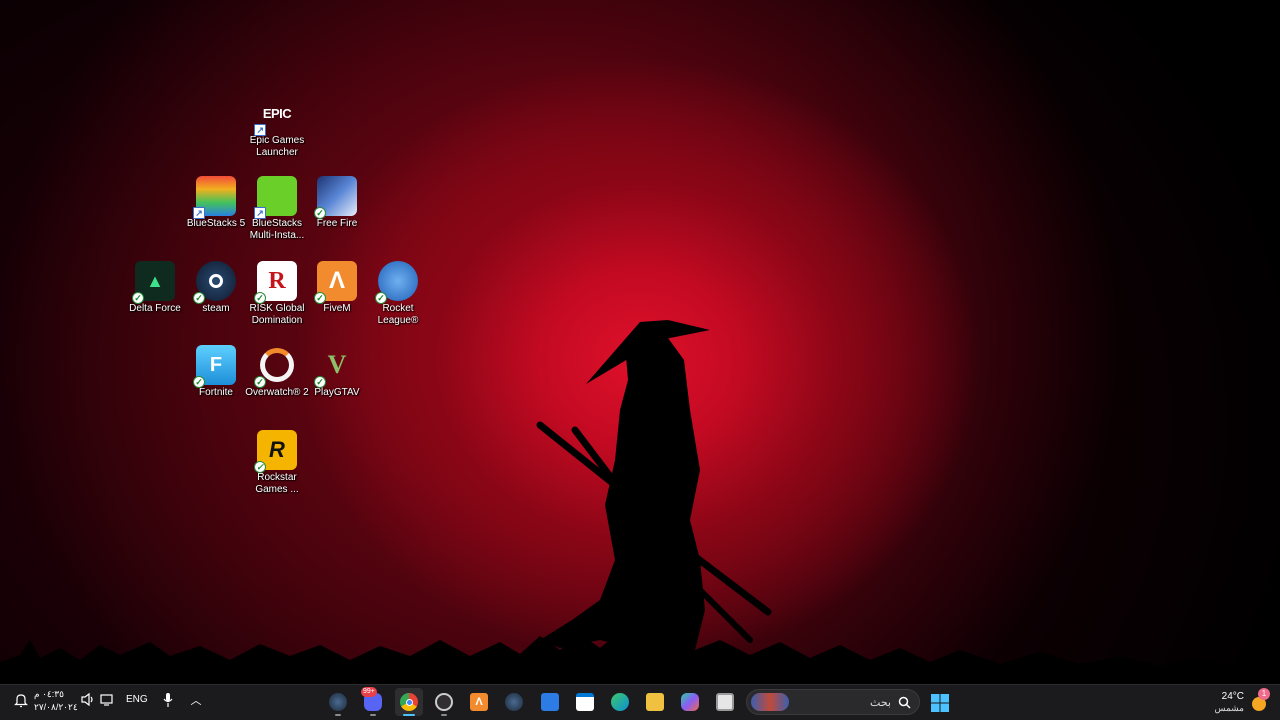 Image resolution: width=1280 pixels, height=720 pixels. I want to click on folder-icon, so click(655, 702).